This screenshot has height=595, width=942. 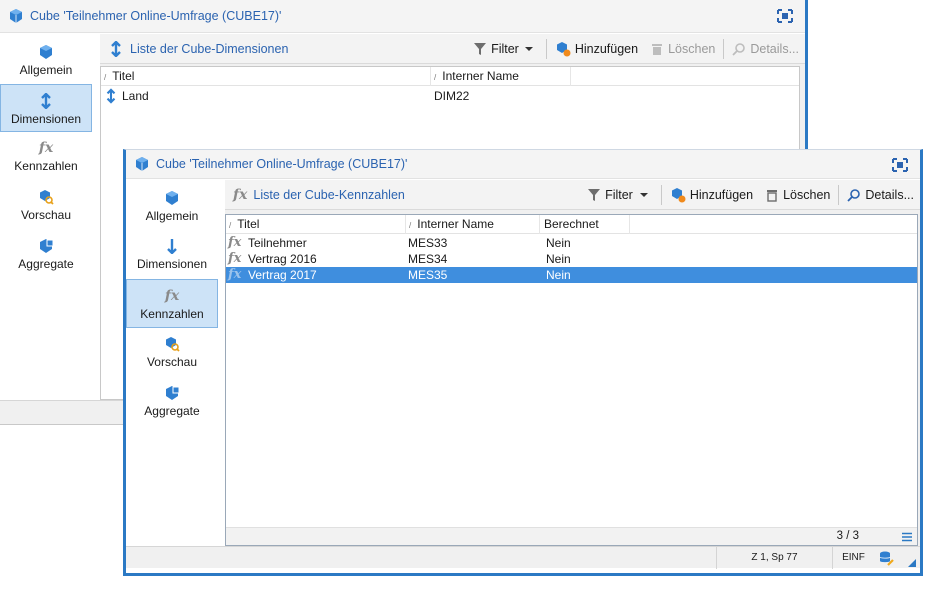 I want to click on cell-internal-name: MES33, so click(x=428, y=243).